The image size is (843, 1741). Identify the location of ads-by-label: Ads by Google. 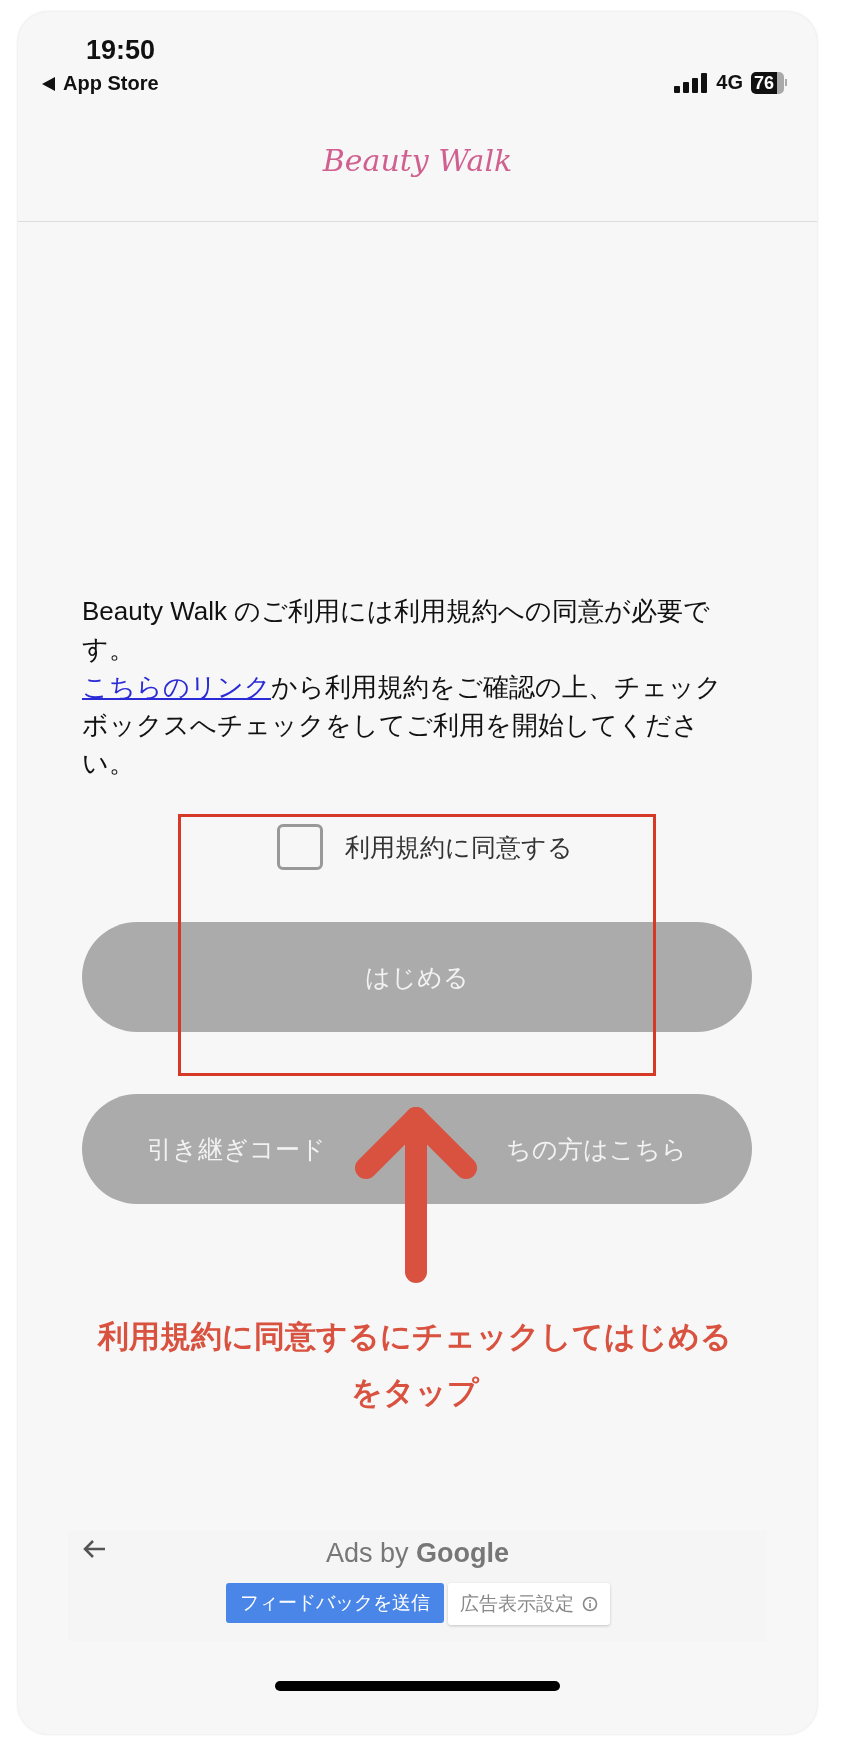
(417, 1553).